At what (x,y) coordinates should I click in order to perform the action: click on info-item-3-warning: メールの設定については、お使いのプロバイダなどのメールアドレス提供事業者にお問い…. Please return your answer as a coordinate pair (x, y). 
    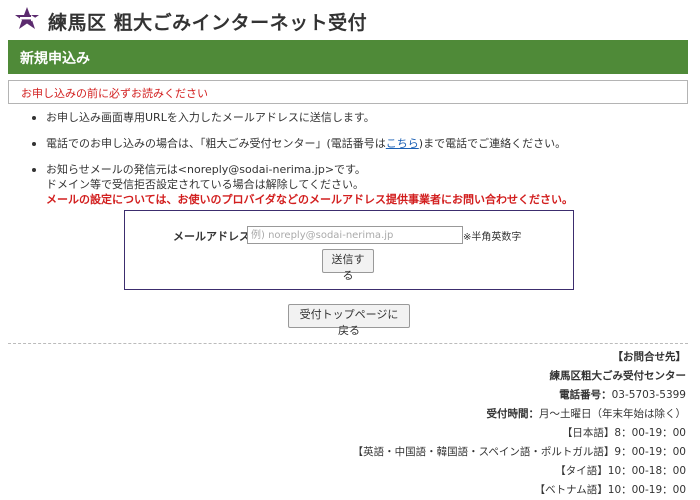
    Looking at the image, I should click on (310, 199).